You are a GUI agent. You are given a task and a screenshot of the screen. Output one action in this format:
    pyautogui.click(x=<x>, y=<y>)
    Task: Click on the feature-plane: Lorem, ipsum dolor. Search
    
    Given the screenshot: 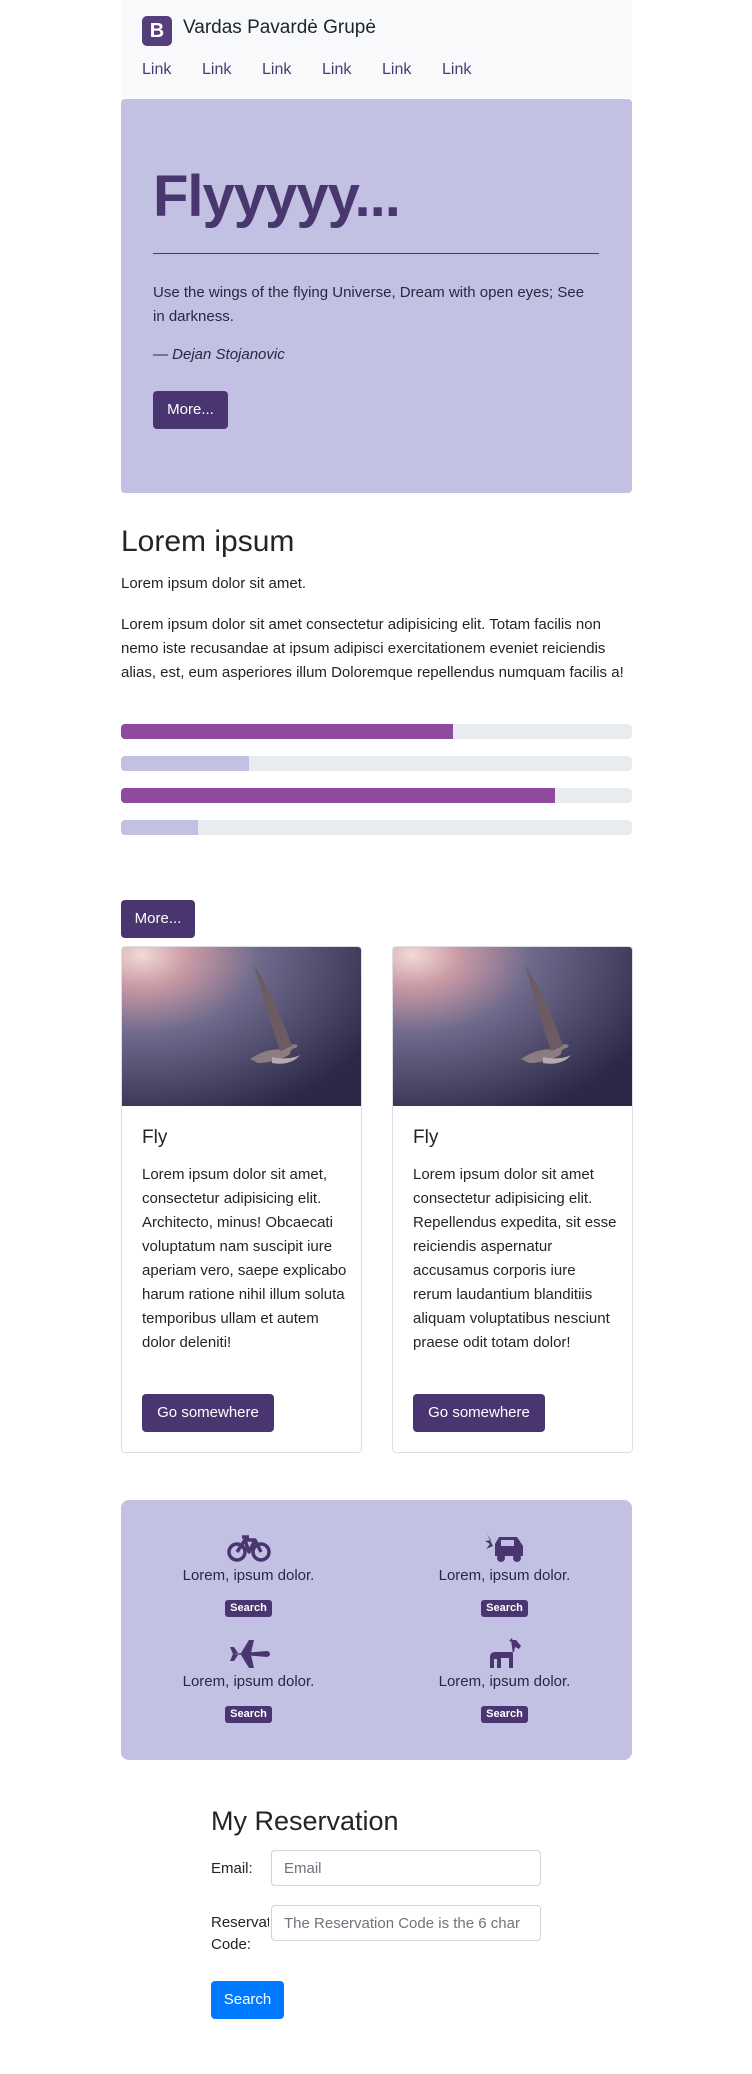 What is the action you would take?
    pyautogui.click(x=248, y=1680)
    